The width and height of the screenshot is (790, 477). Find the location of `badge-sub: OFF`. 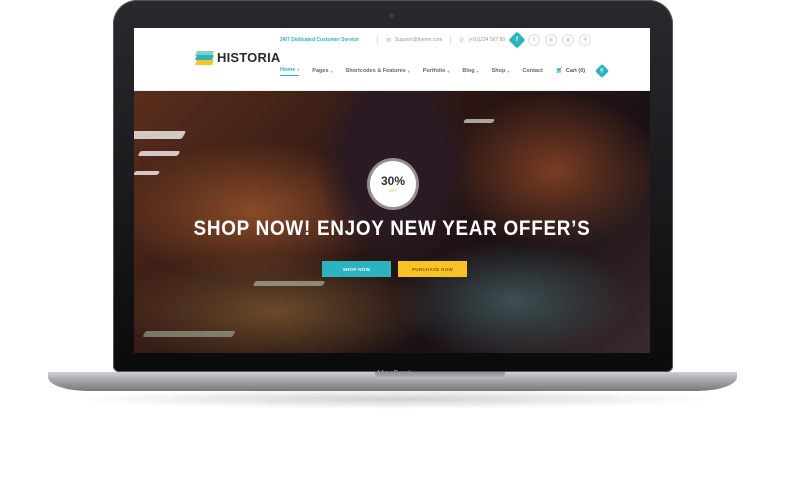

badge-sub: OFF is located at coordinates (393, 190).